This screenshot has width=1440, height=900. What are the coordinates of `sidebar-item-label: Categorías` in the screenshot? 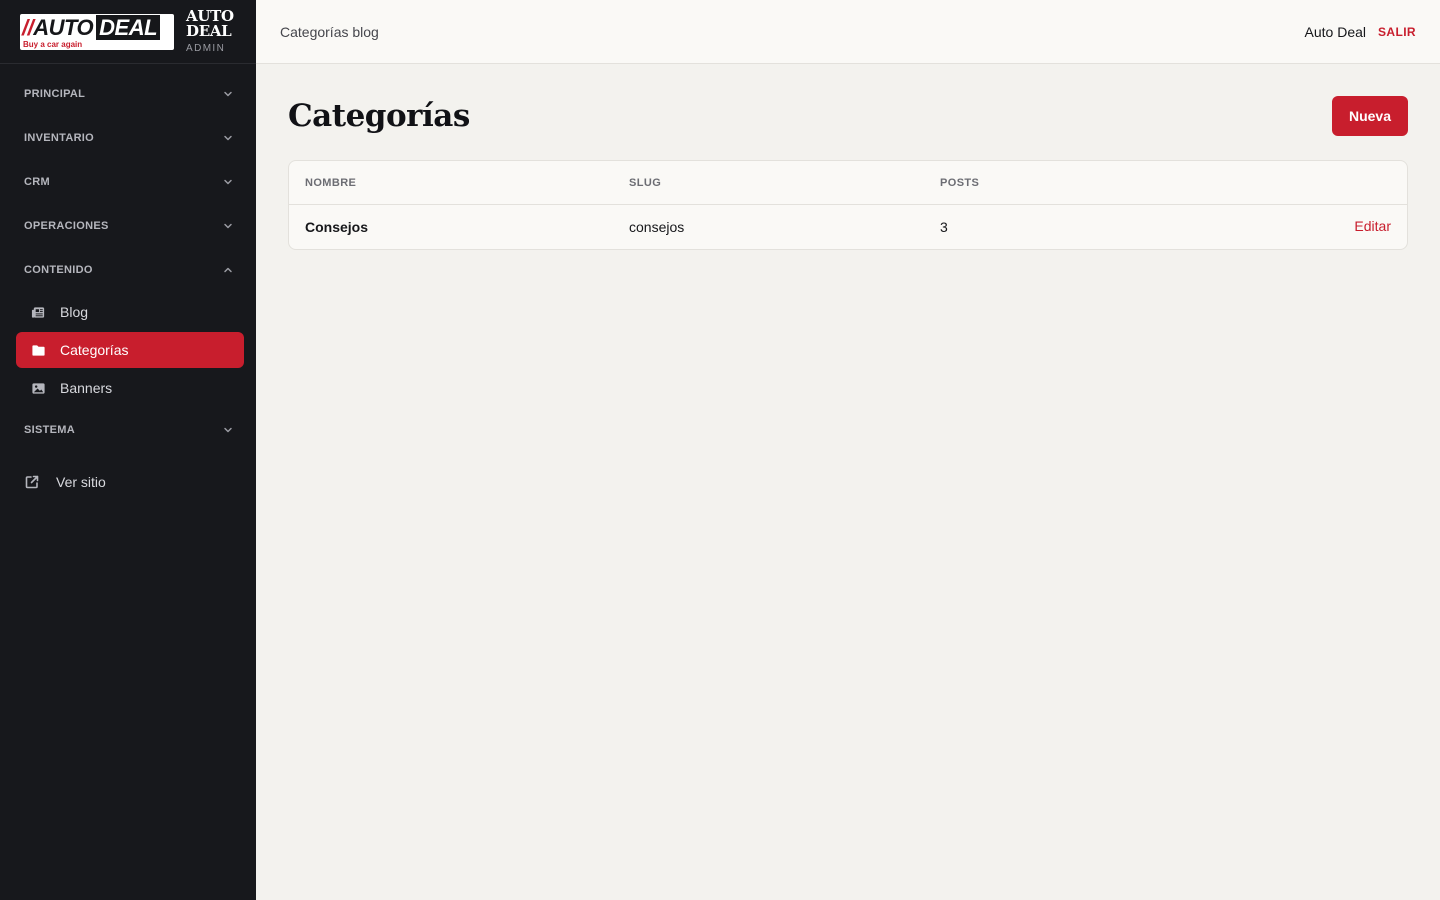 It's located at (94, 350).